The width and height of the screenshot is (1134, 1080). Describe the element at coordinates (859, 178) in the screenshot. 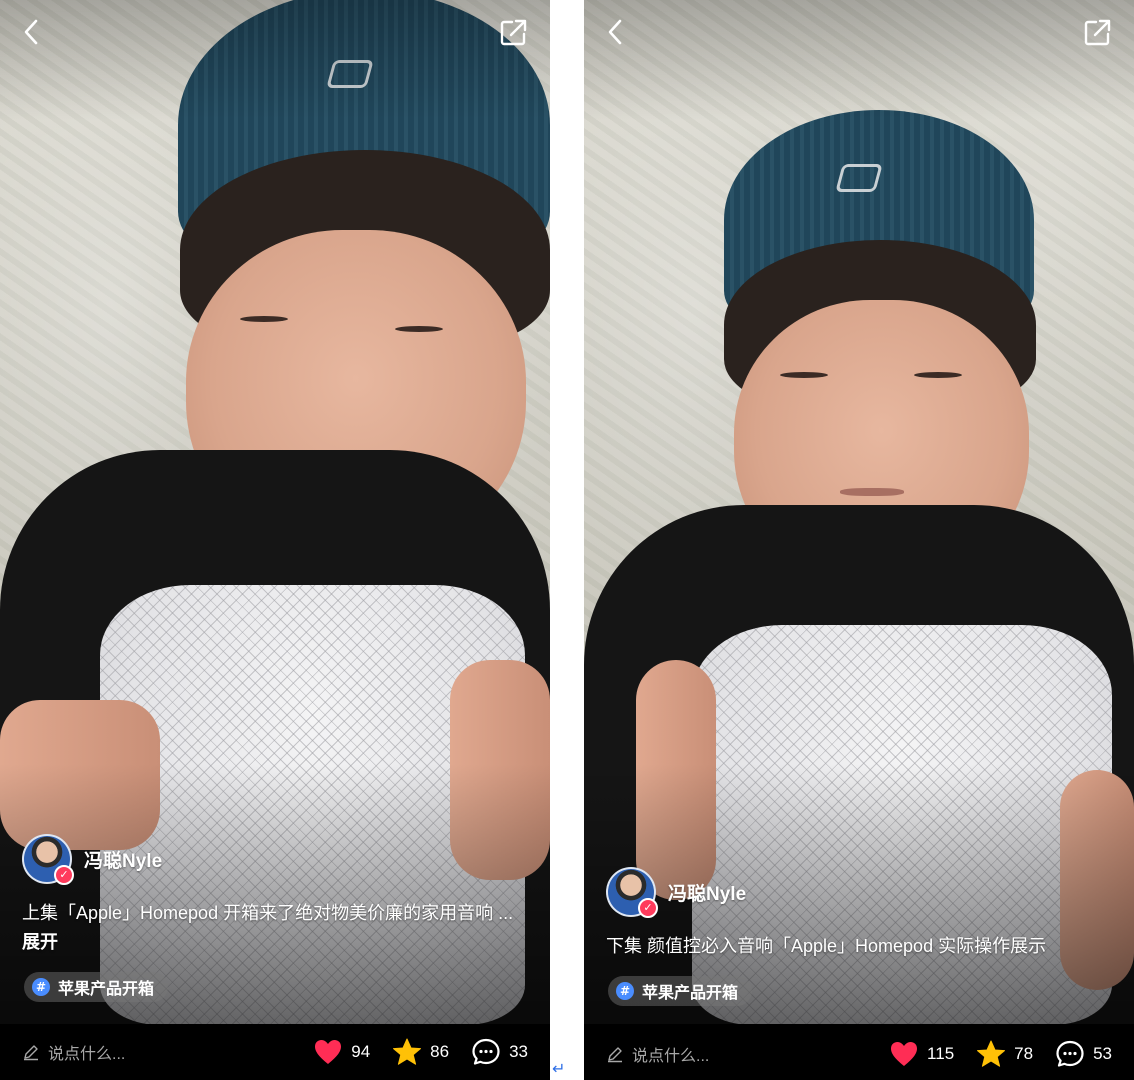

I see `hat-logo` at that location.